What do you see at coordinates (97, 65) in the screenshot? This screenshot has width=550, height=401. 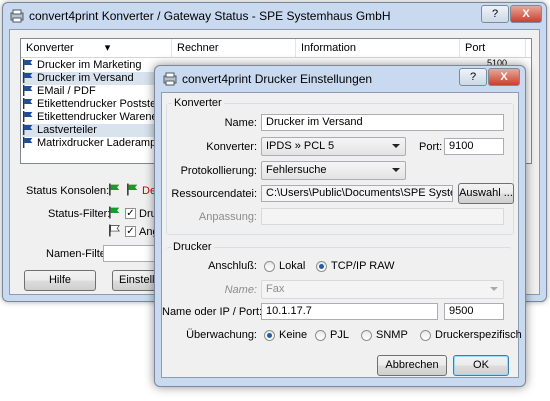 I see `list-item-drucker-marketing: Drucker im Marketing` at bounding box center [97, 65].